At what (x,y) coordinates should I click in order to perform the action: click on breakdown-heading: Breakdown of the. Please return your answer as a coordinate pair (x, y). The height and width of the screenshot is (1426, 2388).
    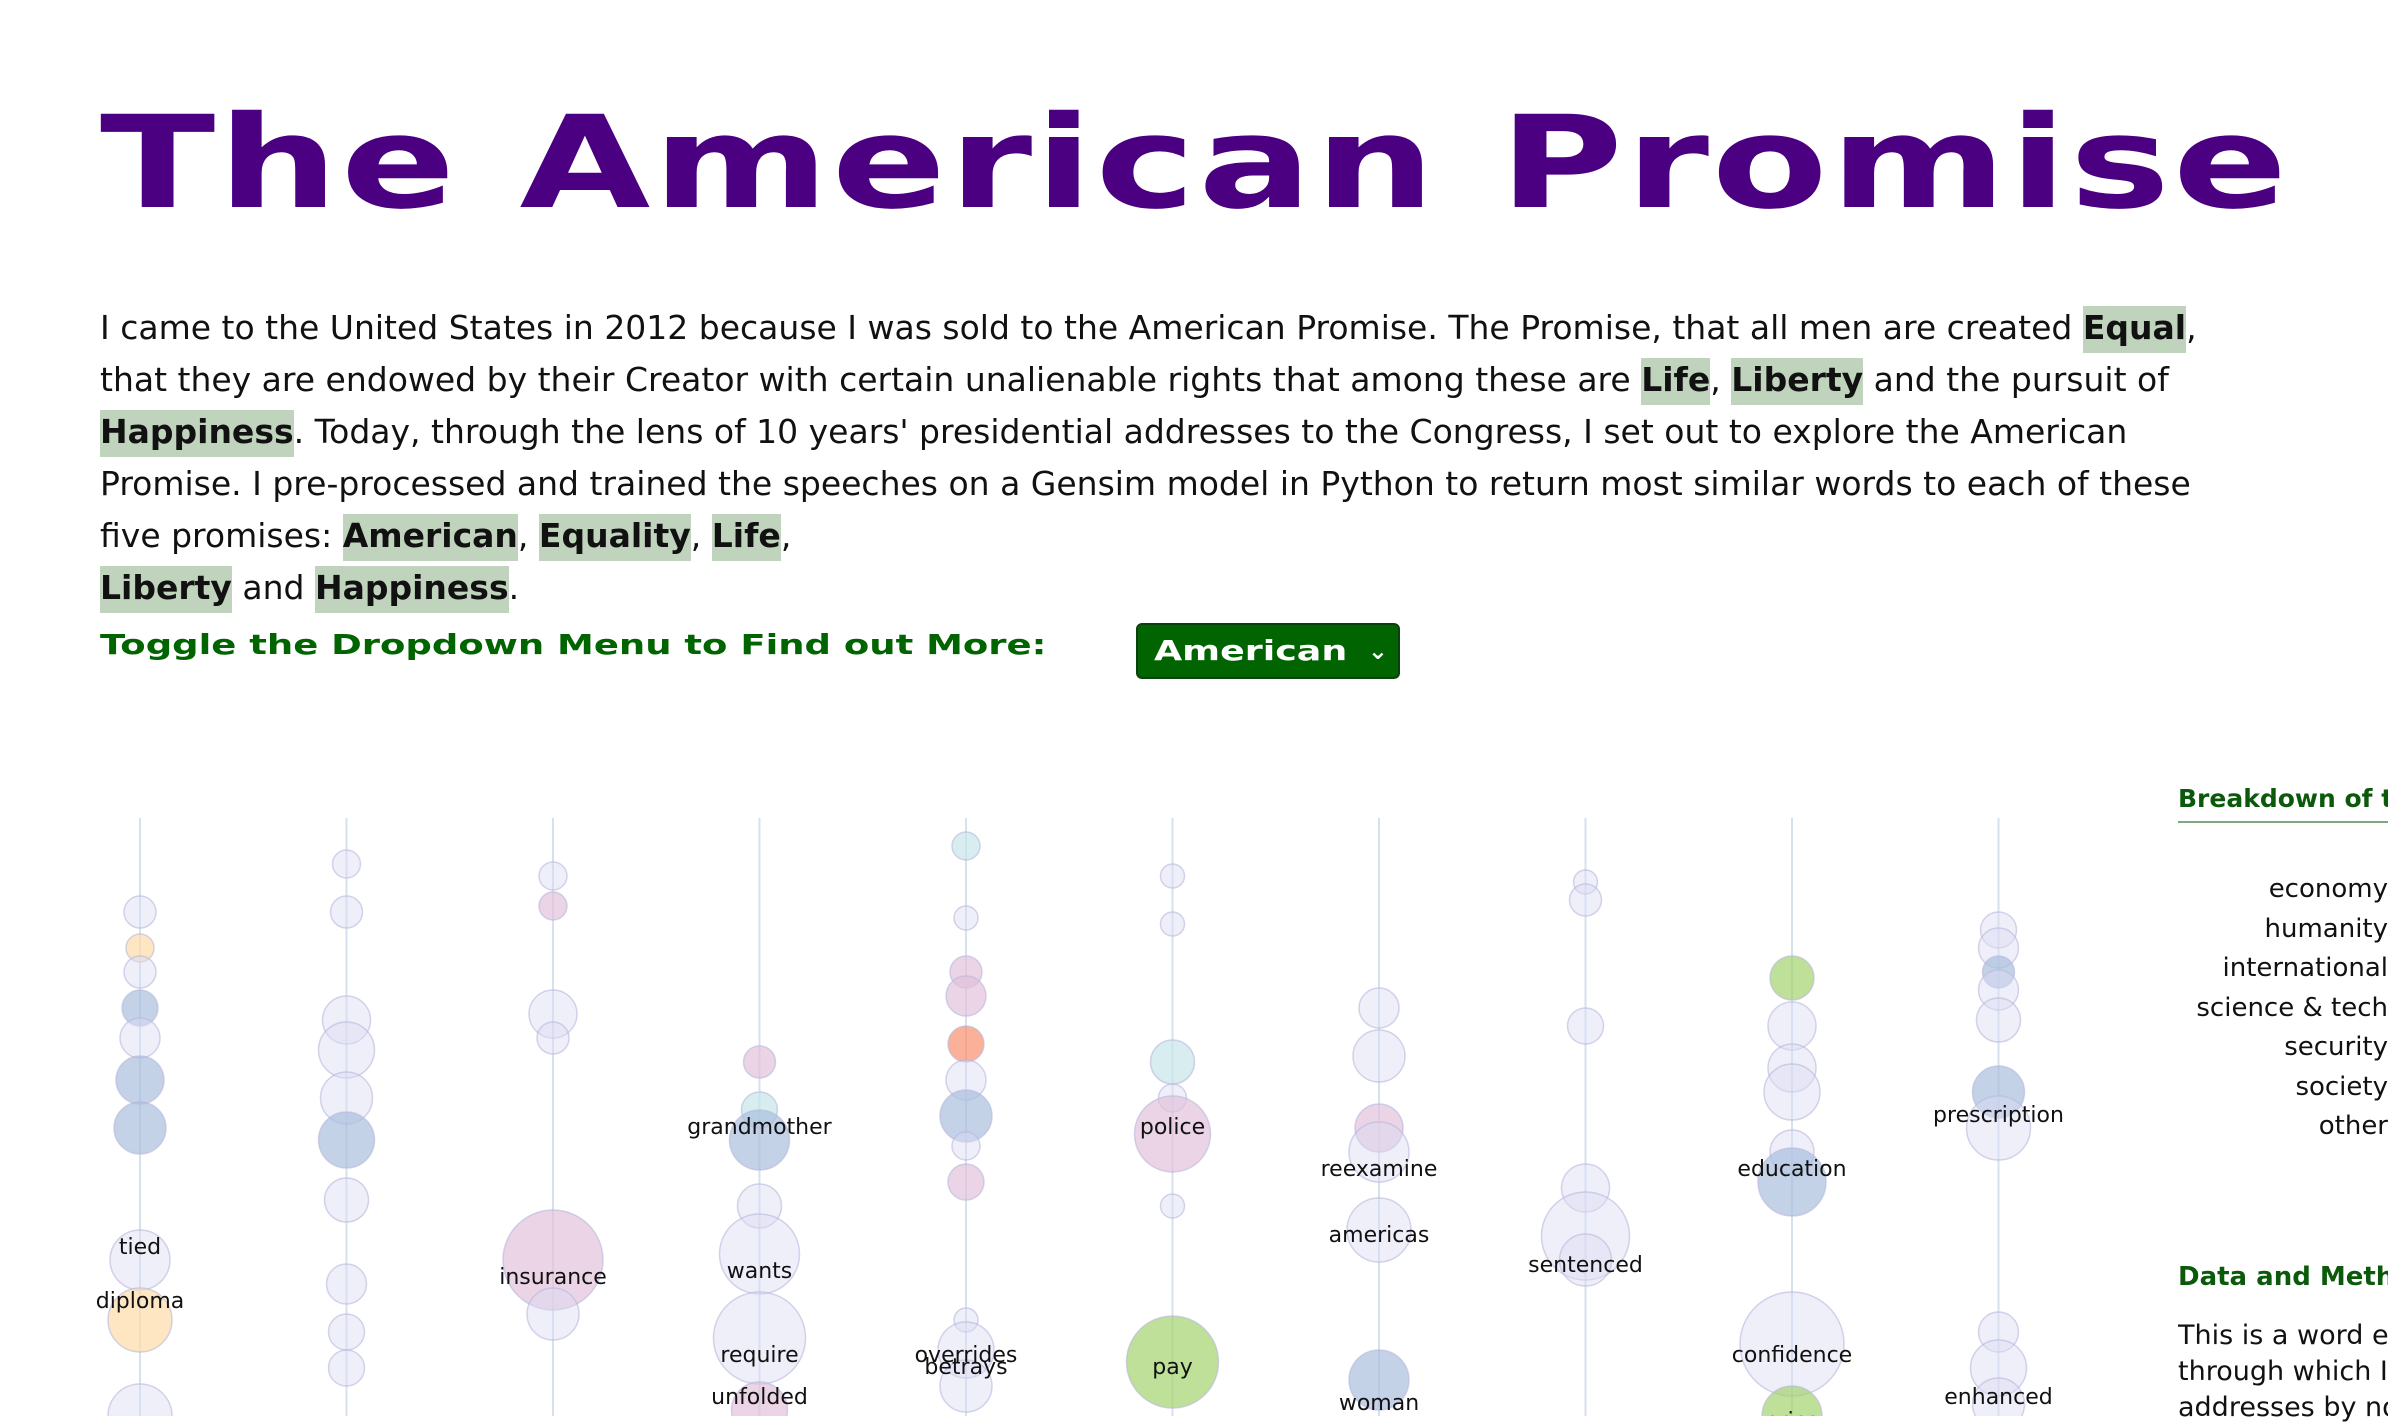
    Looking at the image, I should click on (2283, 803).